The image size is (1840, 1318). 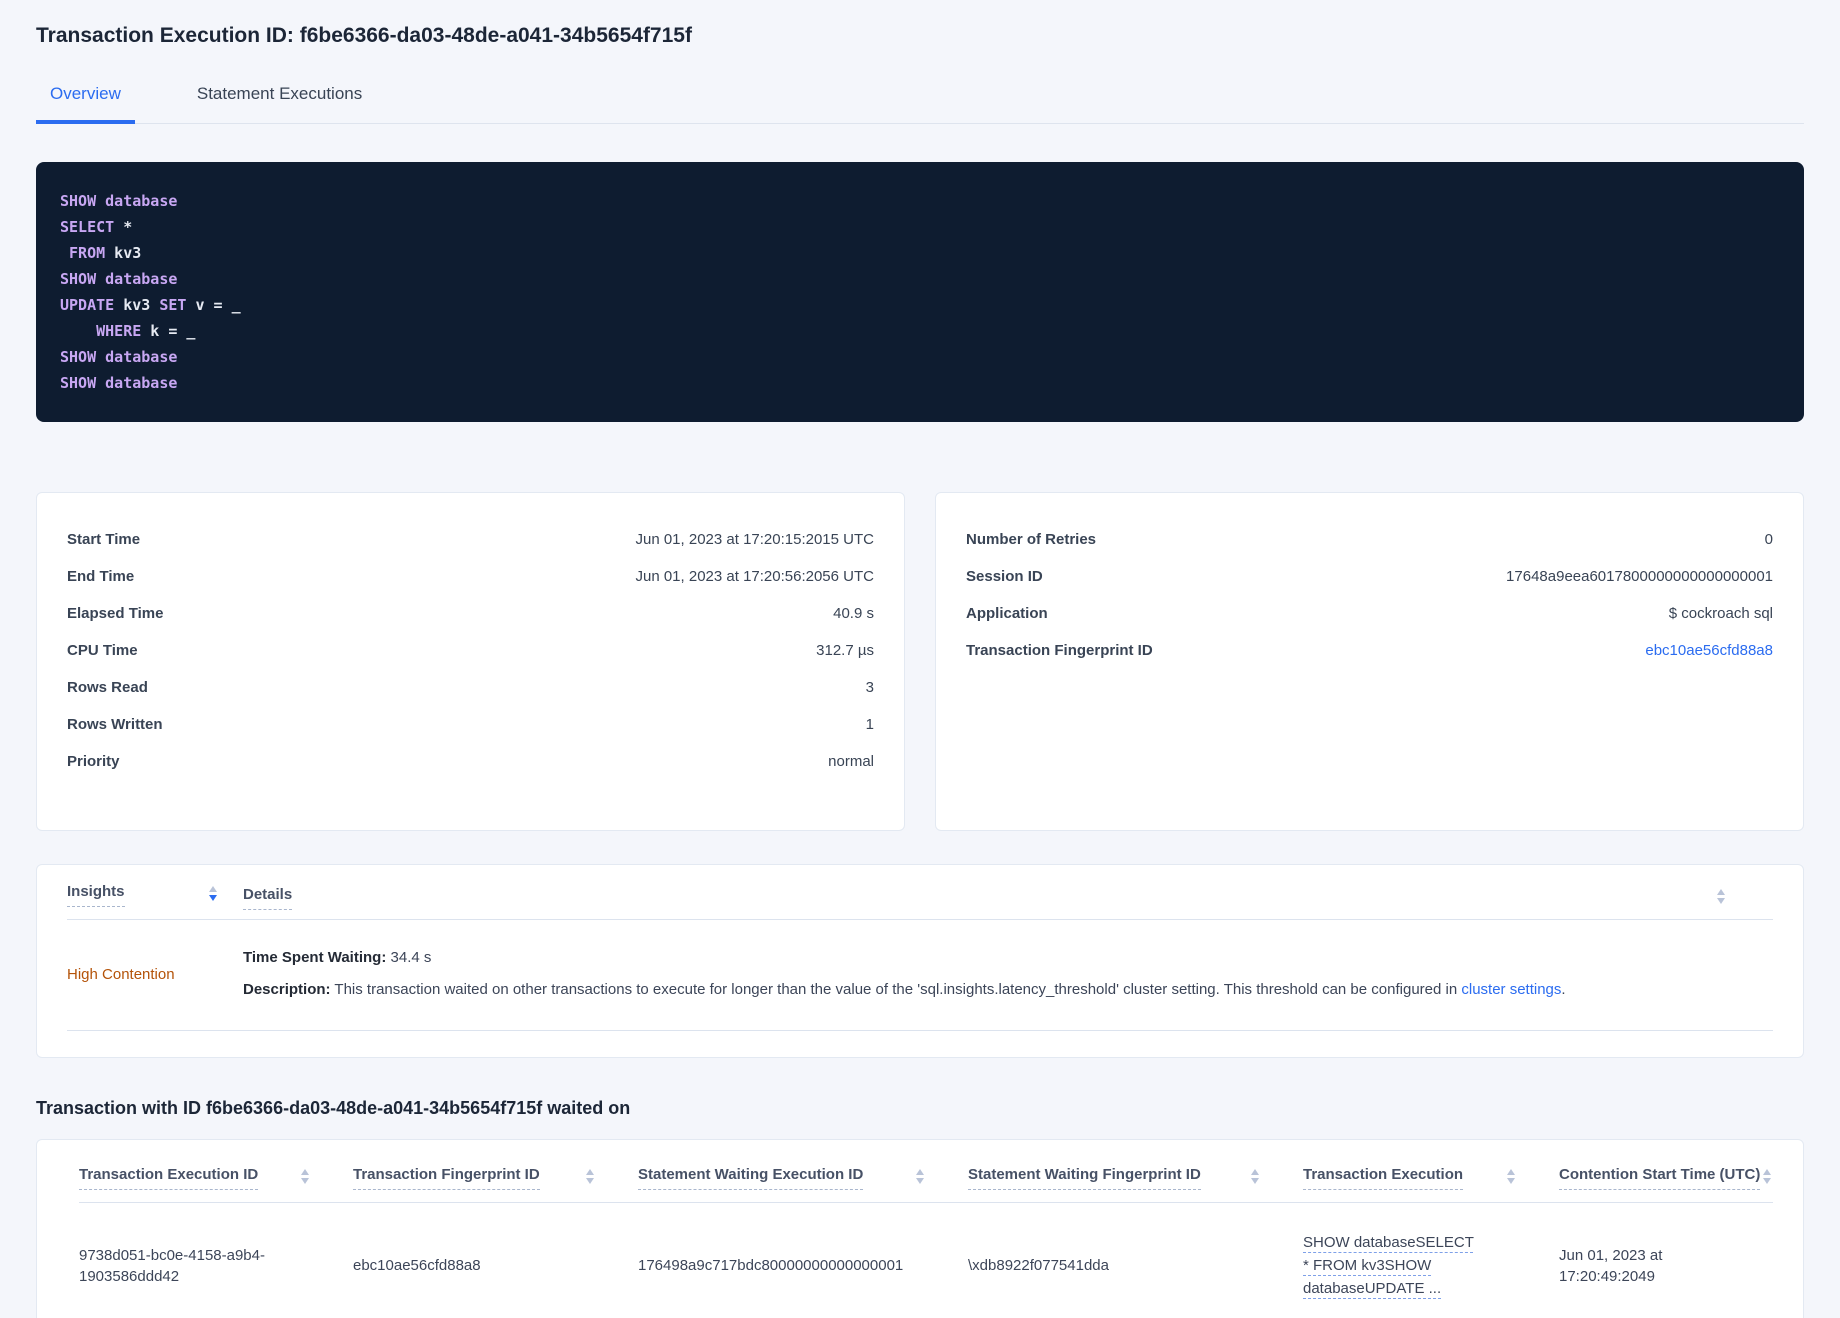 I want to click on summary-label: Session ID, so click(x=1004, y=576).